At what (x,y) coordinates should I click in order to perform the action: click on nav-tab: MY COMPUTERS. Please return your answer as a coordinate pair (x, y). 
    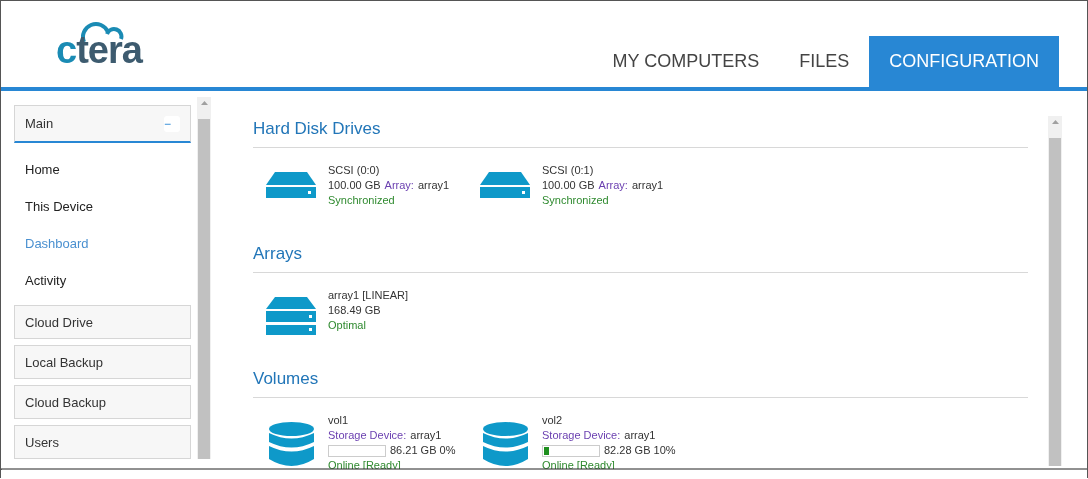
    Looking at the image, I should click on (686, 61).